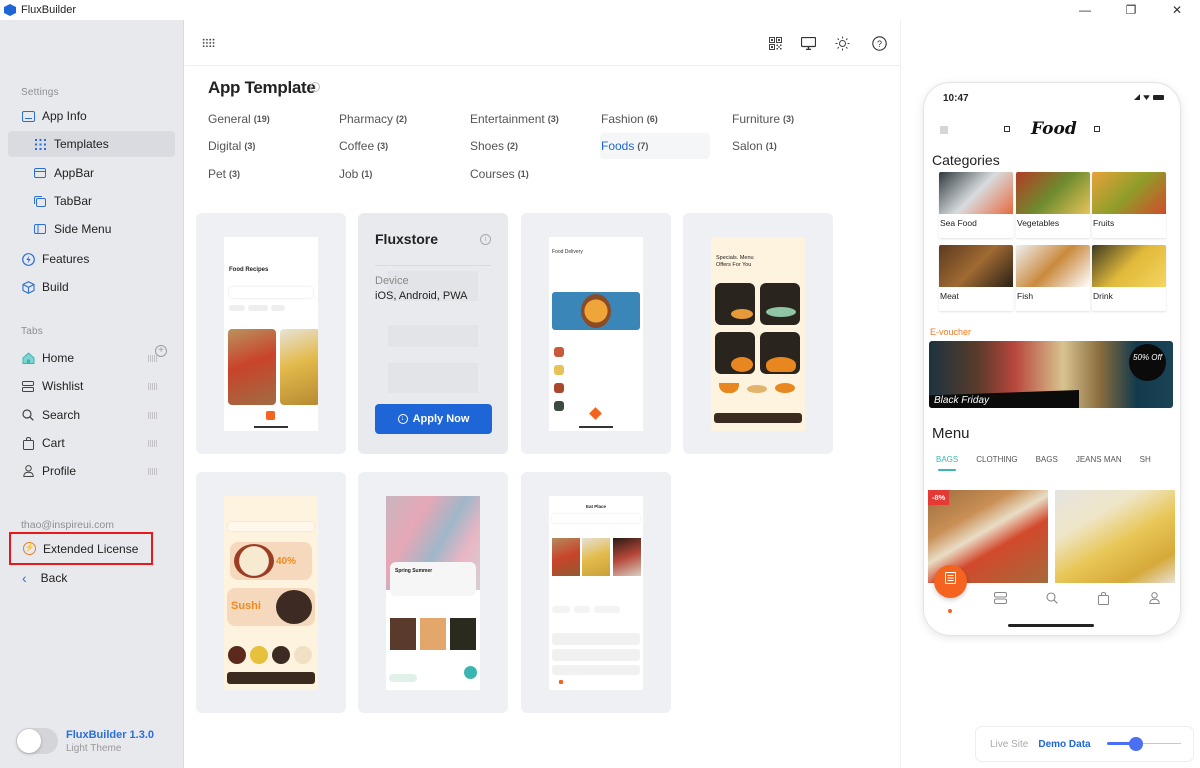 Image resolution: width=1200 pixels, height=768 pixels. I want to click on desktop-icon, so click(808, 43).